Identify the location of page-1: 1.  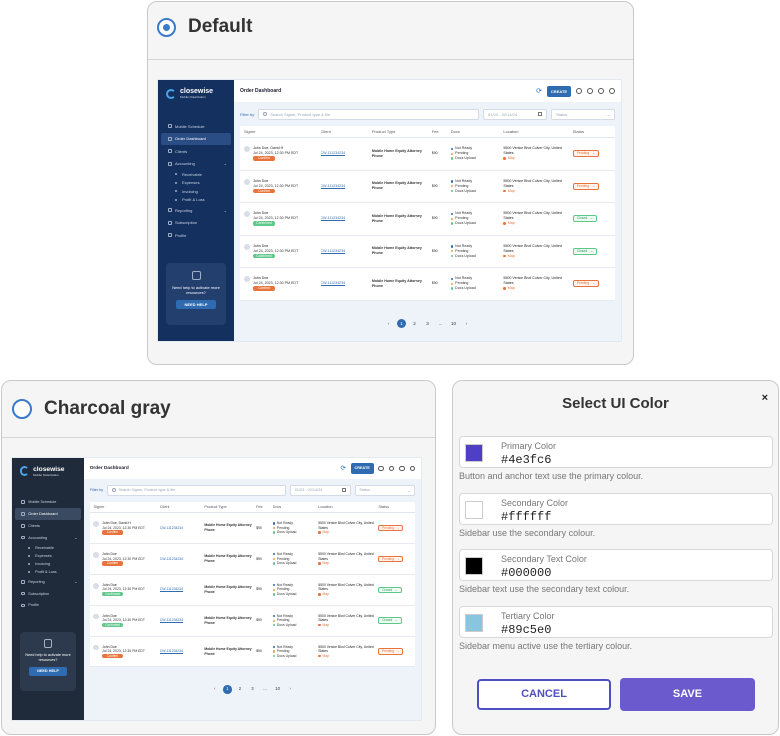
(401, 323).